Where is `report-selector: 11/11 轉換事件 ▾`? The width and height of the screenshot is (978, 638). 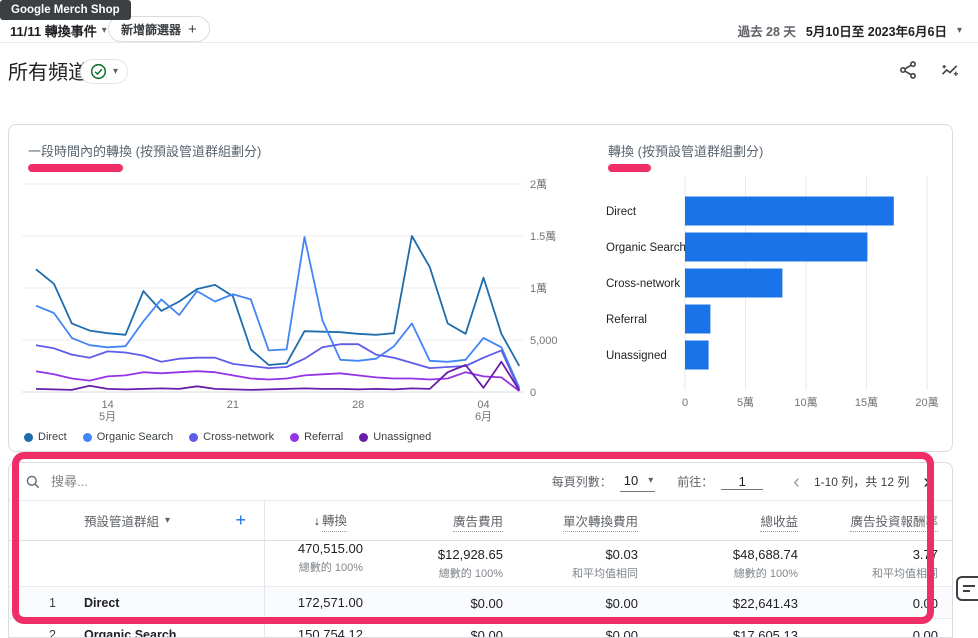
report-selector: 11/11 轉換事件 ▾ is located at coordinates (58, 30).